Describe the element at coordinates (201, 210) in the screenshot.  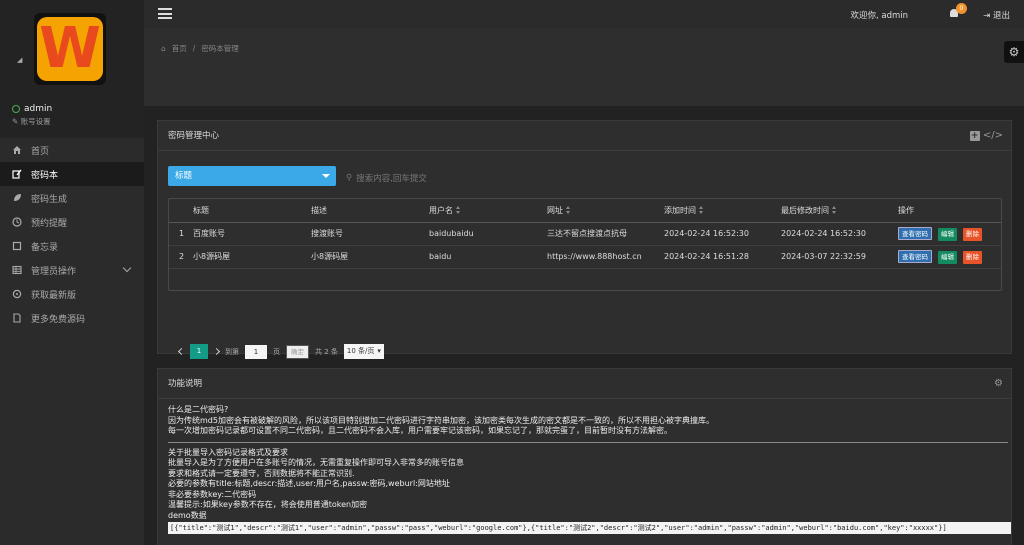
I see `col-title: 标题` at that location.